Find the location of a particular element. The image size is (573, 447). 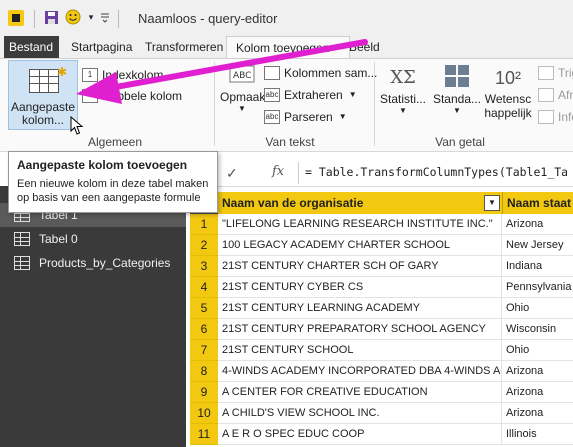

table-row: 7 21ST CENTURY SCHOOL Ohio is located at coordinates (381, 350).